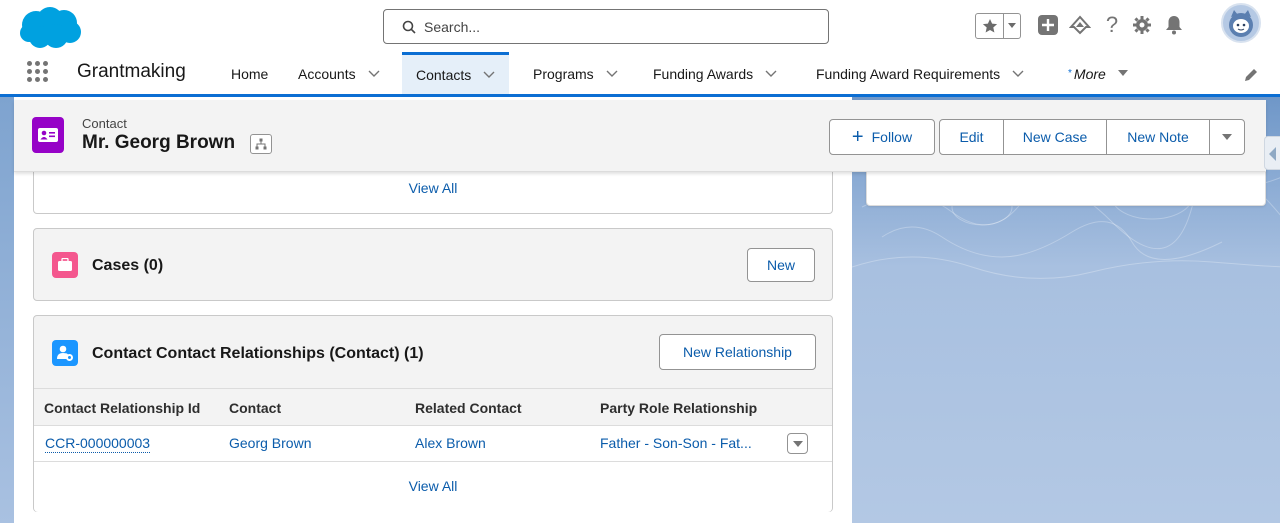  I want to click on record-name: Mr. Georg Brown, so click(159, 142).